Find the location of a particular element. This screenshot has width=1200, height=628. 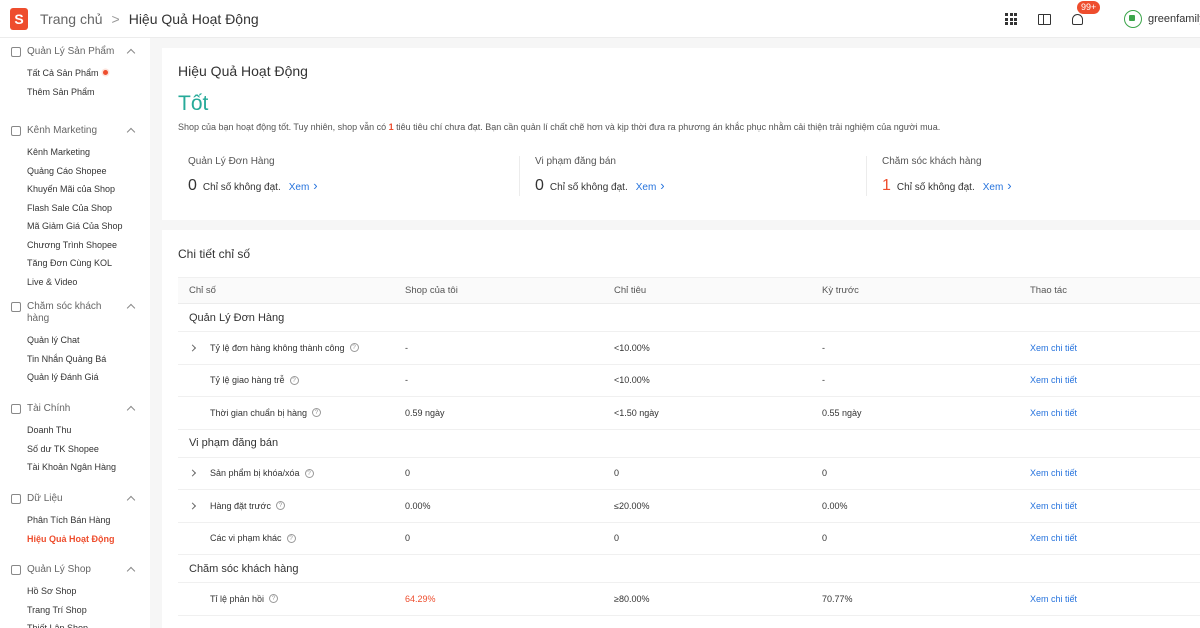

sidebar-section-header: Chăm sóc khách hàng is located at coordinates (80, 313).